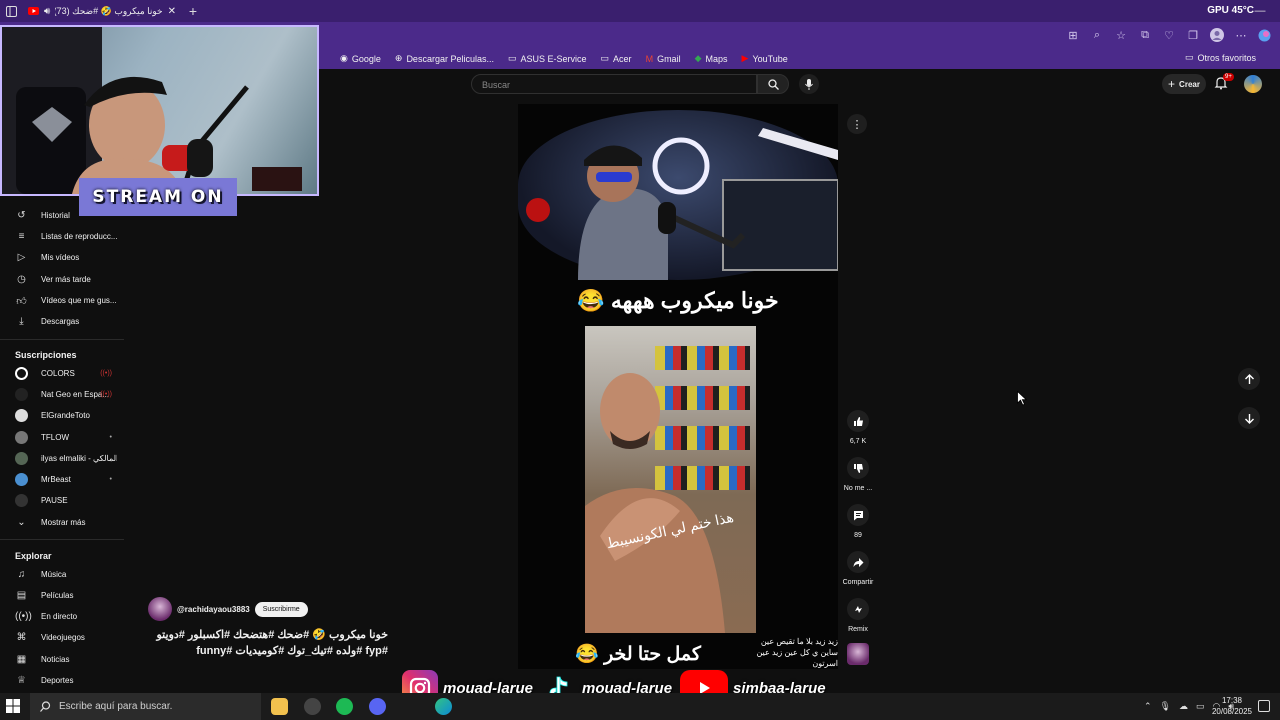 This screenshot has height=720, width=1280. What do you see at coordinates (1022, 398) in the screenshot?
I see `mouse-cursor-icon` at bounding box center [1022, 398].